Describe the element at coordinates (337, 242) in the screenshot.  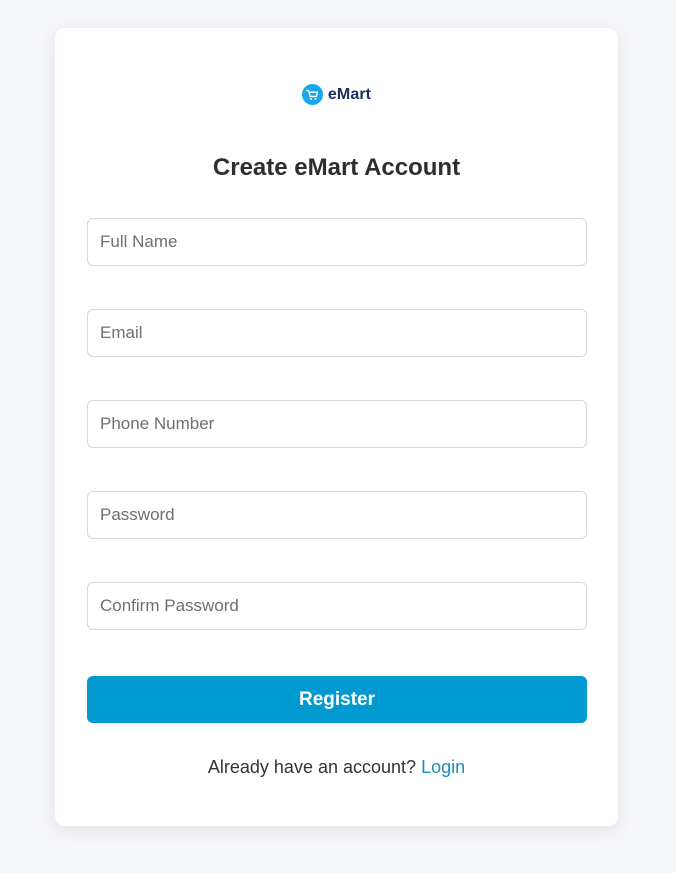
I see `full-name-input` at that location.